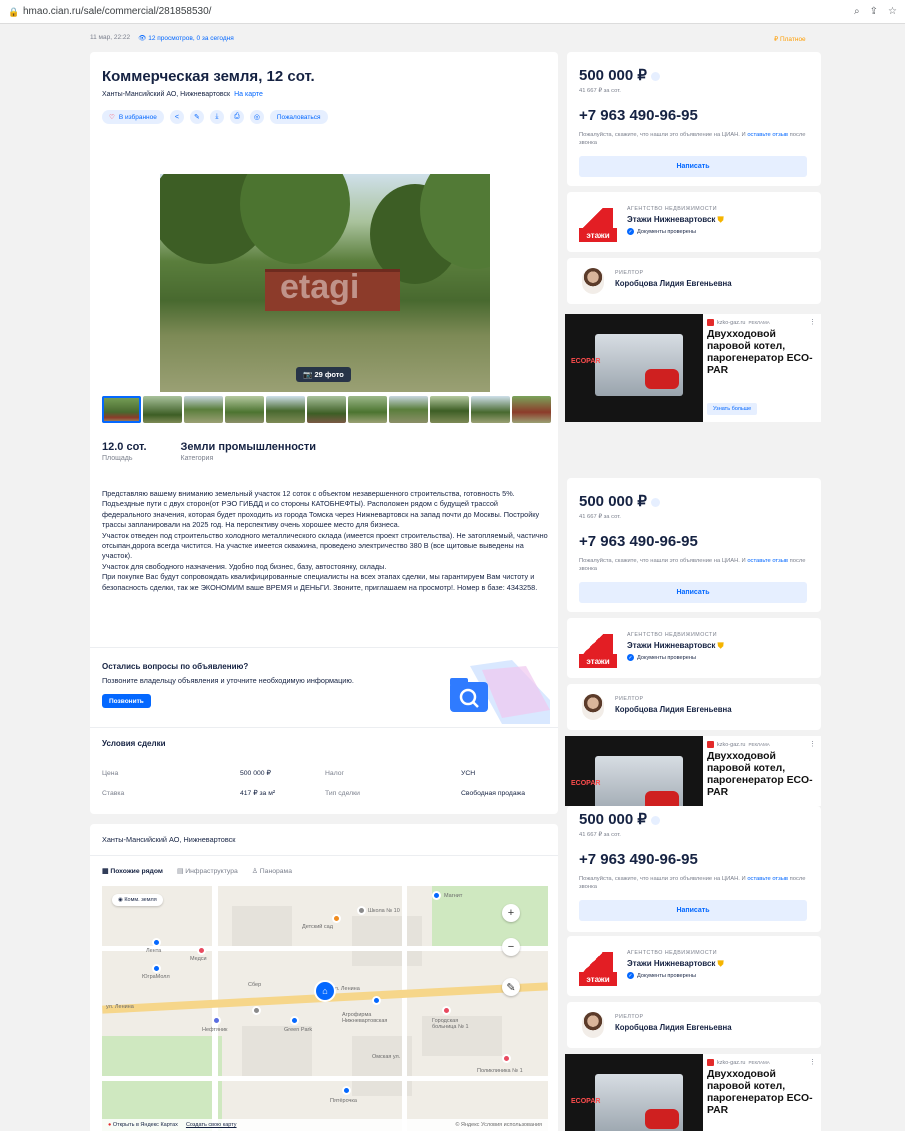 This screenshot has height=1131, width=905. What do you see at coordinates (126, 701) in the screenshot?
I see `call-button: Позвонить` at bounding box center [126, 701].